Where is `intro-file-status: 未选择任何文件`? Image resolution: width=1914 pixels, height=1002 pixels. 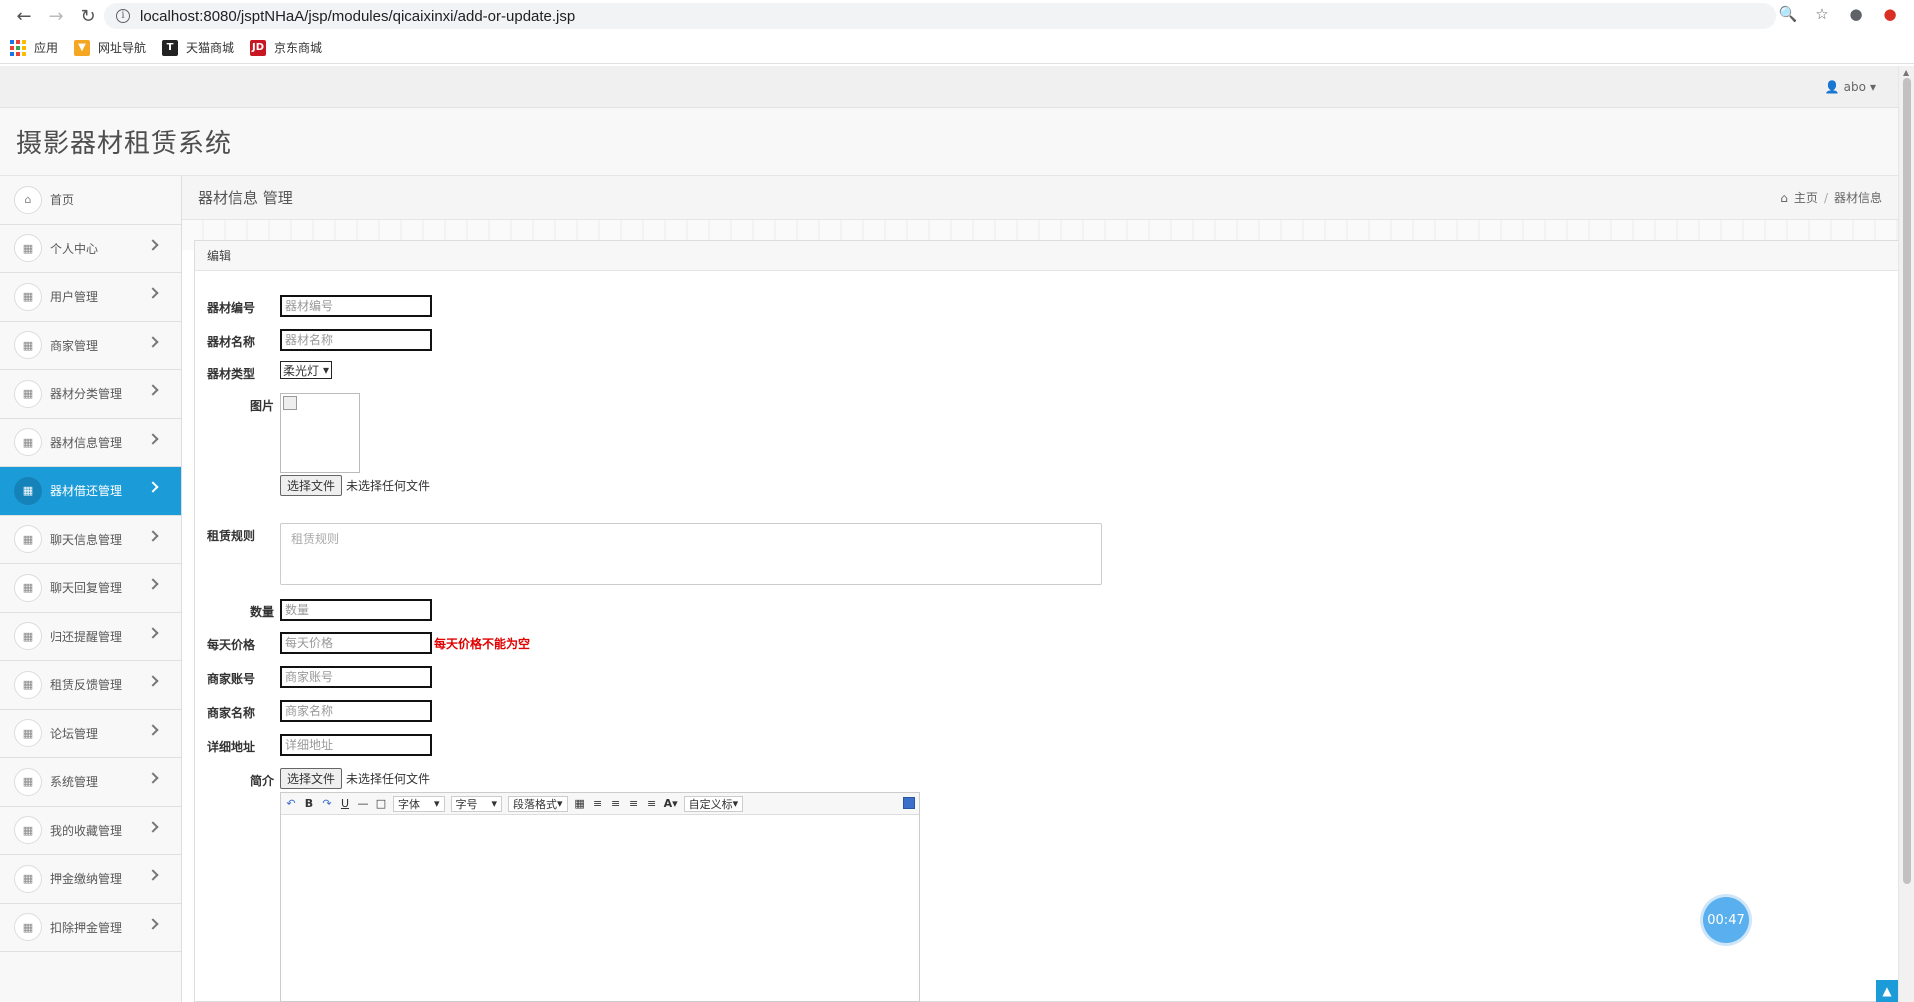 intro-file-status: 未选择任何文件 is located at coordinates (388, 779).